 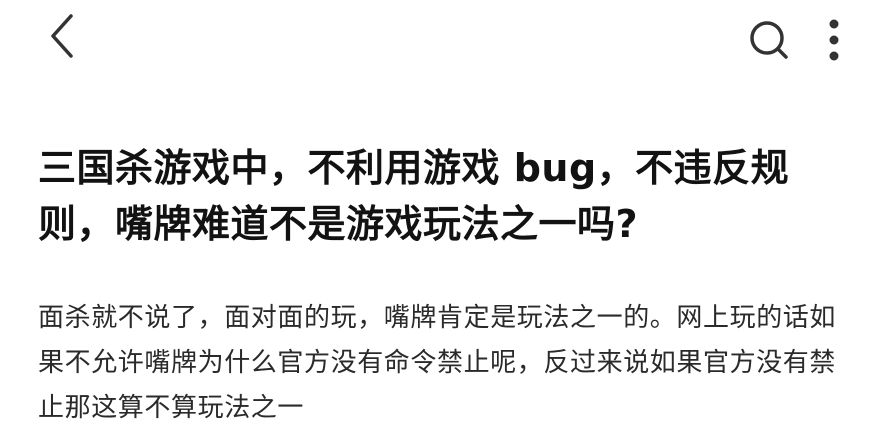 I want to click on search-button, so click(x=770, y=40).